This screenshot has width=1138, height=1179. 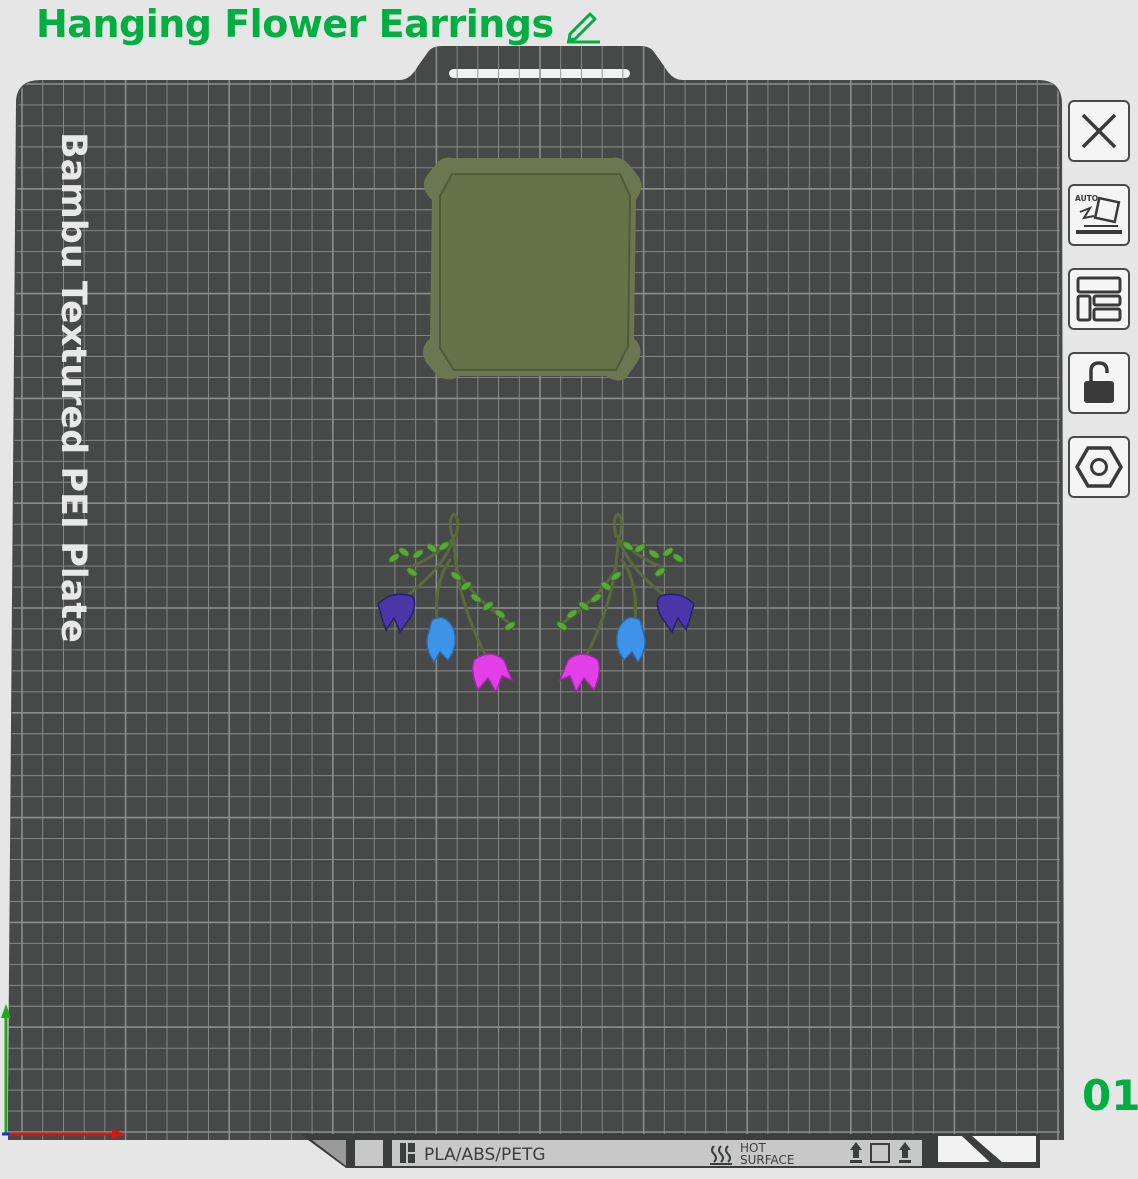 I want to click on close-plate-button, so click(x=1099, y=131).